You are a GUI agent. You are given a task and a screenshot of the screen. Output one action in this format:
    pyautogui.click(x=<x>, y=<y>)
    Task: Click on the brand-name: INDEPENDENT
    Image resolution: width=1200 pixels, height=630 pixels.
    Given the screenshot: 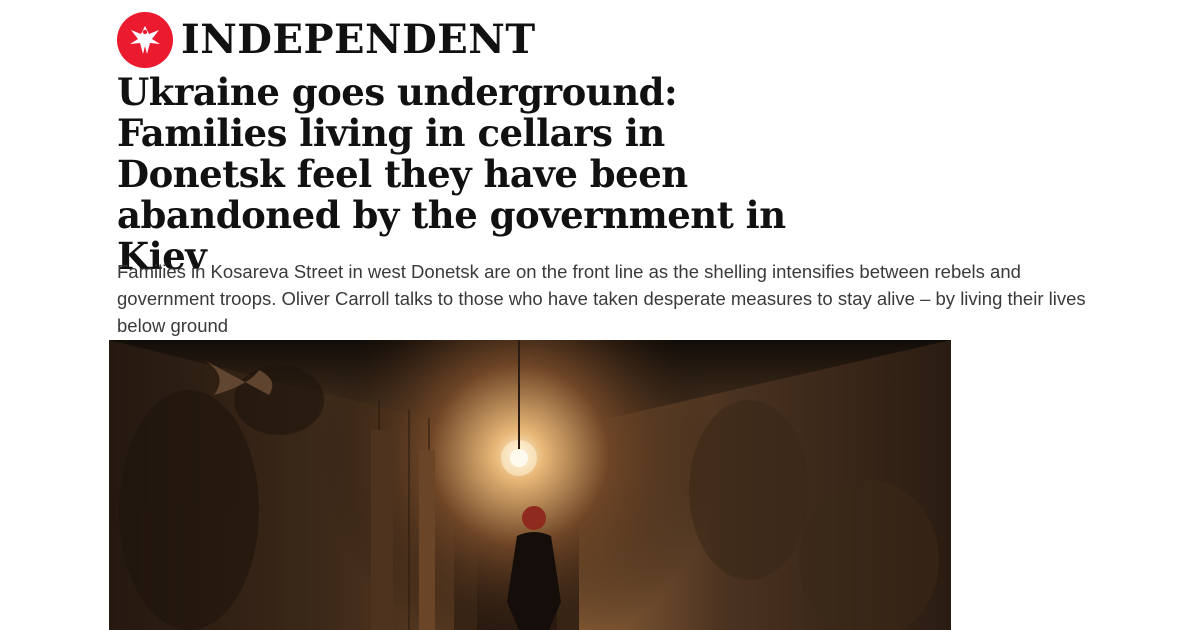 What is the action you would take?
    pyautogui.click(x=358, y=40)
    